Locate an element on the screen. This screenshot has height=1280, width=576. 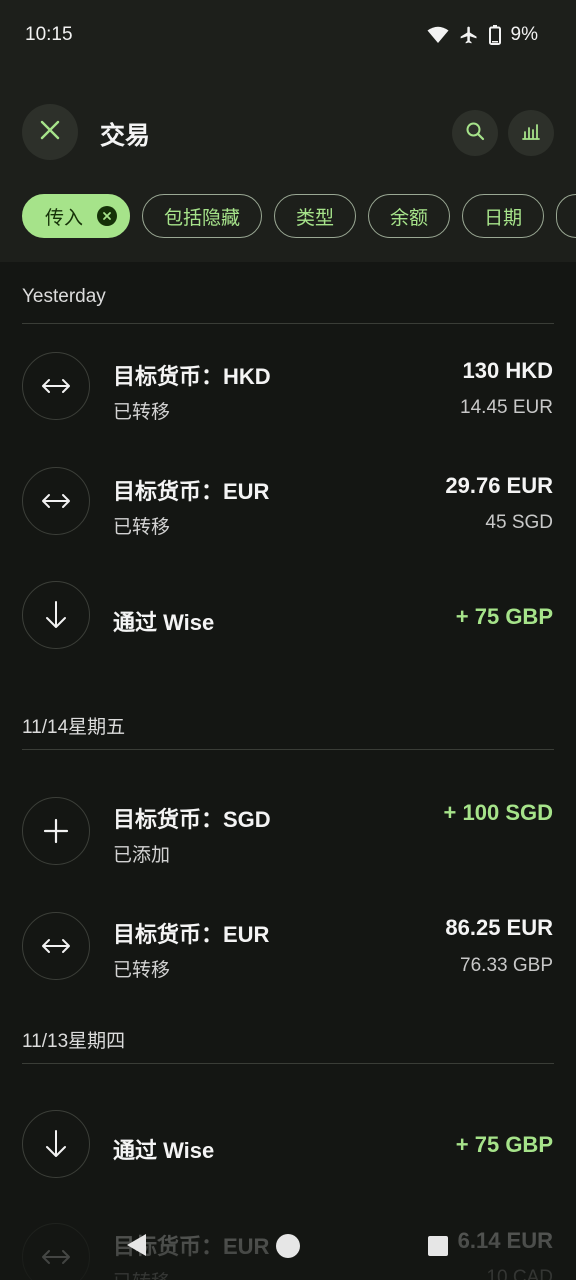
filter-chip-balance: 余额 is located at coordinates (409, 216).